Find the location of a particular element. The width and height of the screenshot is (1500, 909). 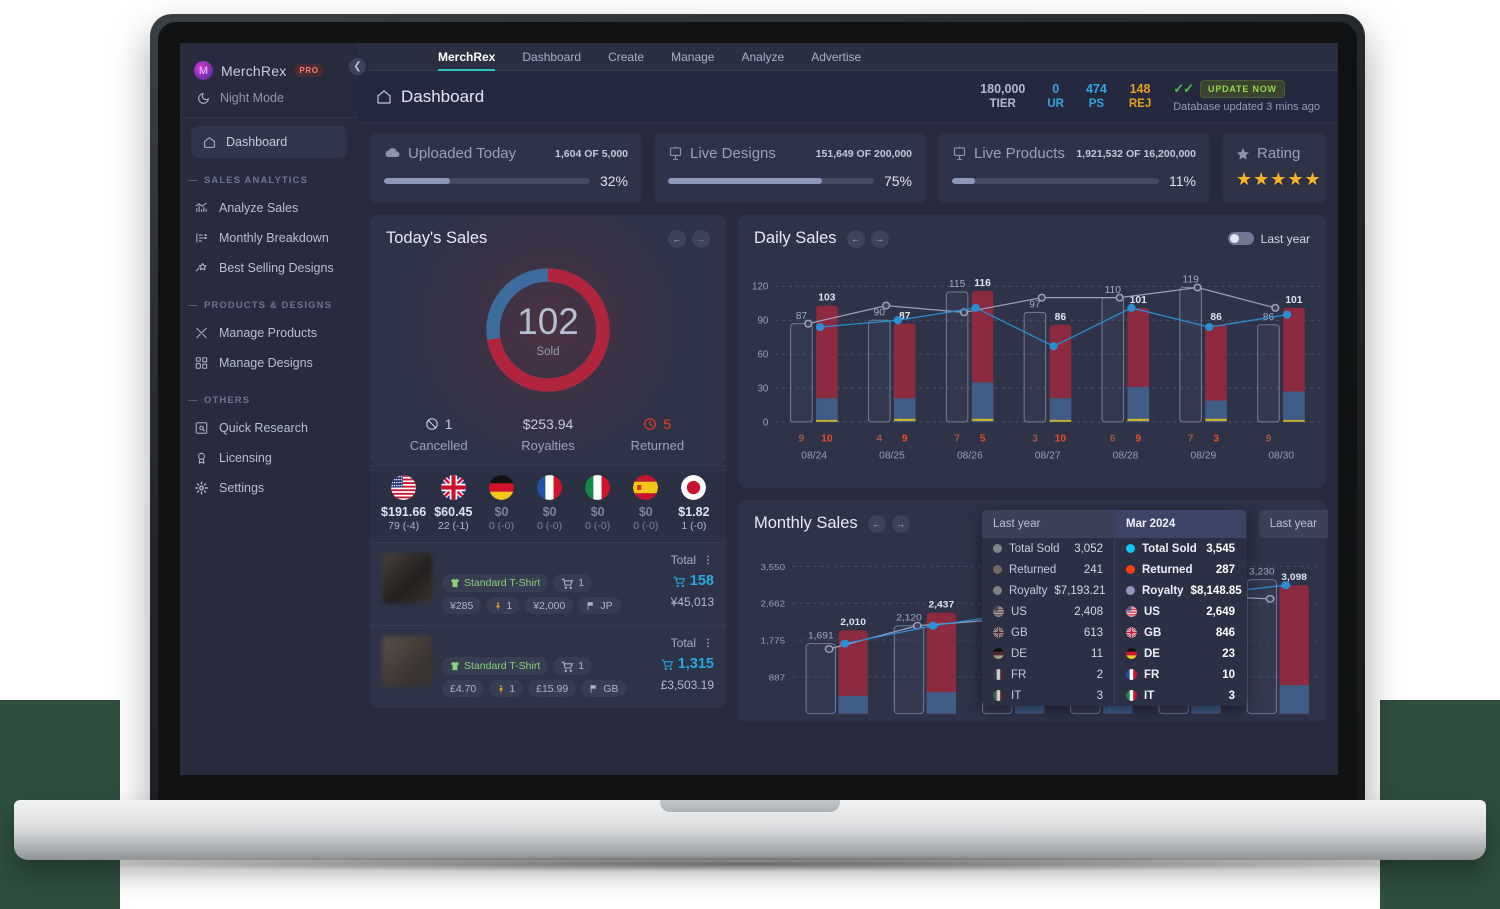

product-totals: Total 158 ¥45,013 is located at coordinates (678, 583).